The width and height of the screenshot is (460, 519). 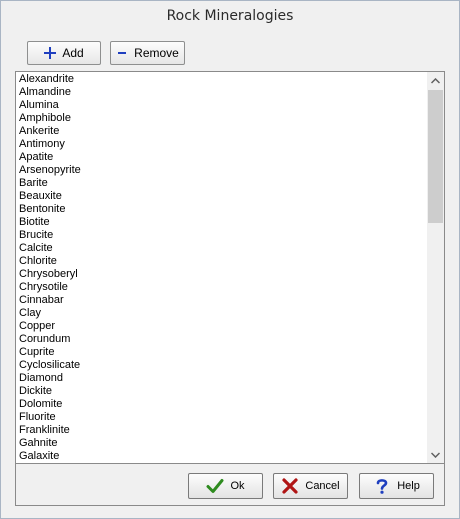 I want to click on plus-icon, so click(x=50, y=53).